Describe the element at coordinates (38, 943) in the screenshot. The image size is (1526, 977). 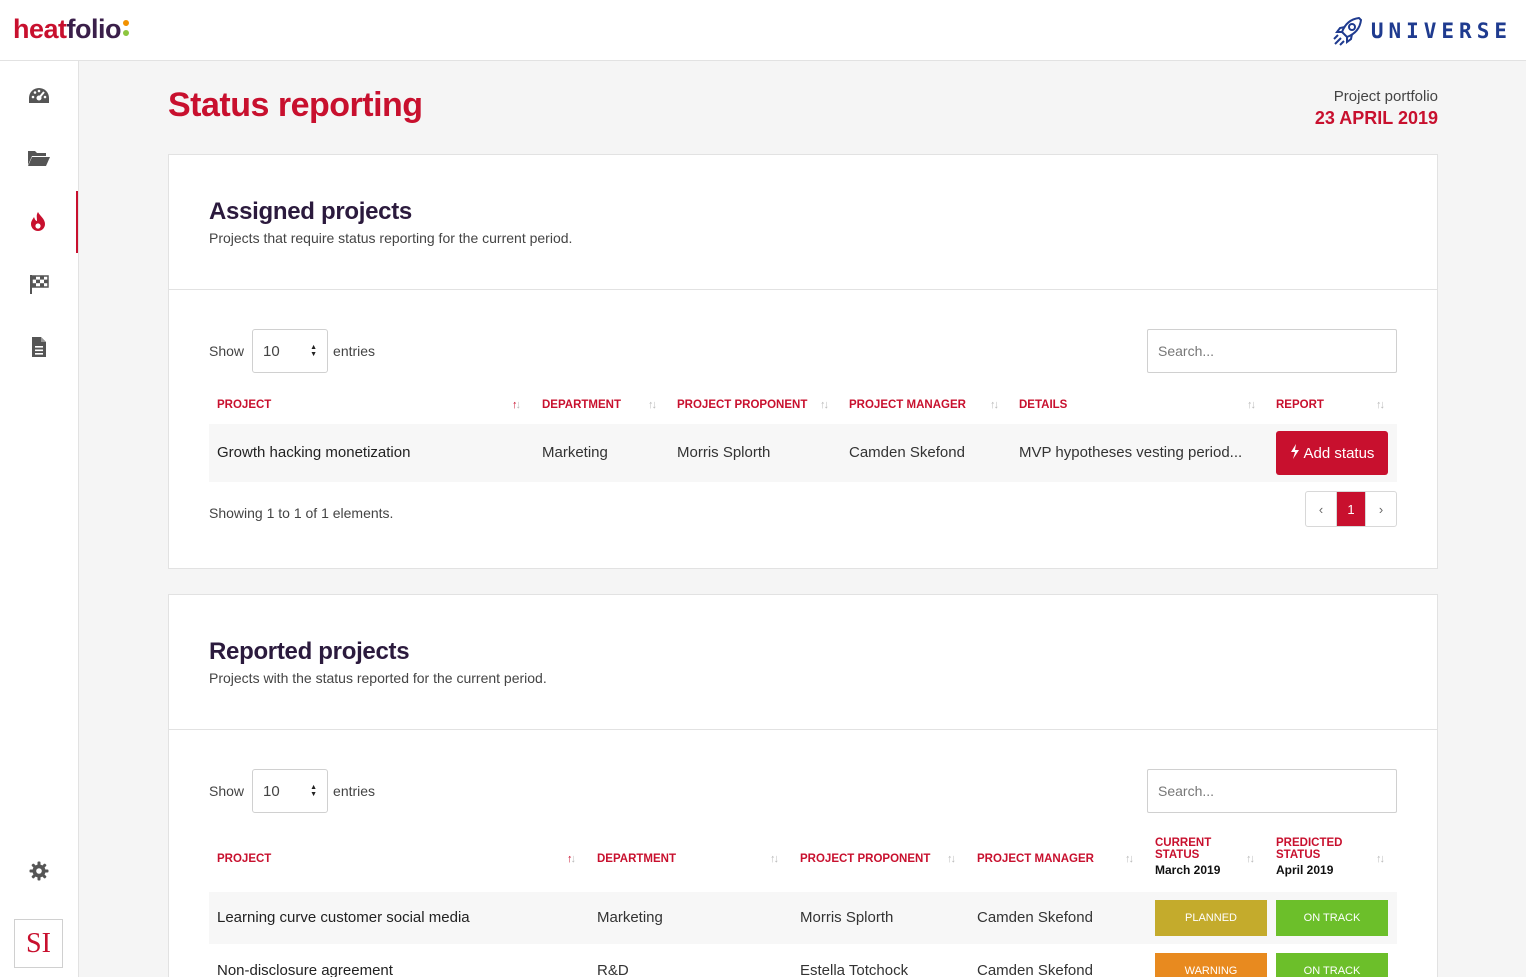
I see `avatar: SI` at that location.